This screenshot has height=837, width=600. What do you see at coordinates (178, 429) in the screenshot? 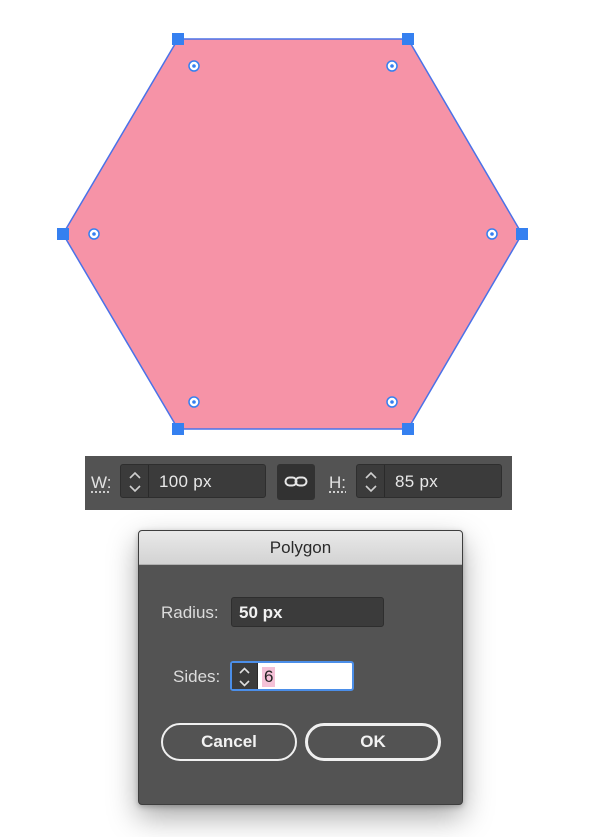
I see `anchor-handle-bottom-left` at bounding box center [178, 429].